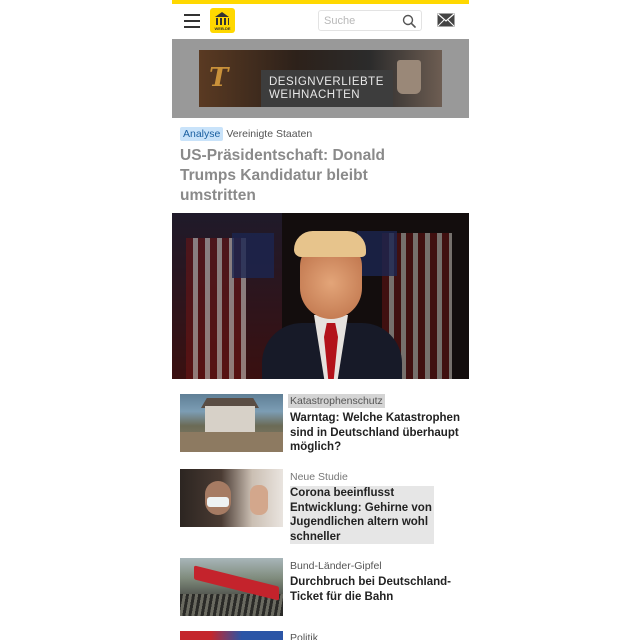  Describe the element at coordinates (231, 442) in the screenshot. I see `thumb-floodwater` at that location.